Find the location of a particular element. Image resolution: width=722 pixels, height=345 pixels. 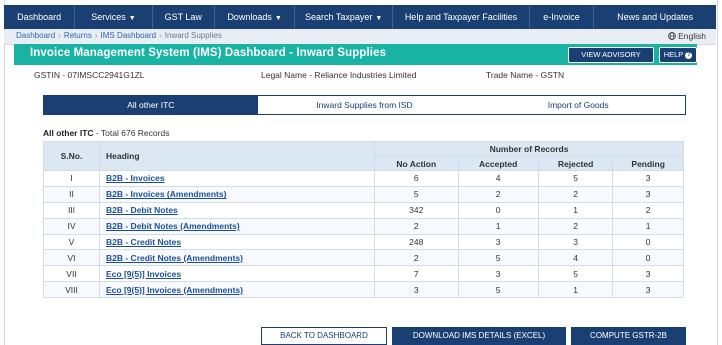

legal-name-text: Legal Name - Reliance Industries Limited is located at coordinates (339, 75).